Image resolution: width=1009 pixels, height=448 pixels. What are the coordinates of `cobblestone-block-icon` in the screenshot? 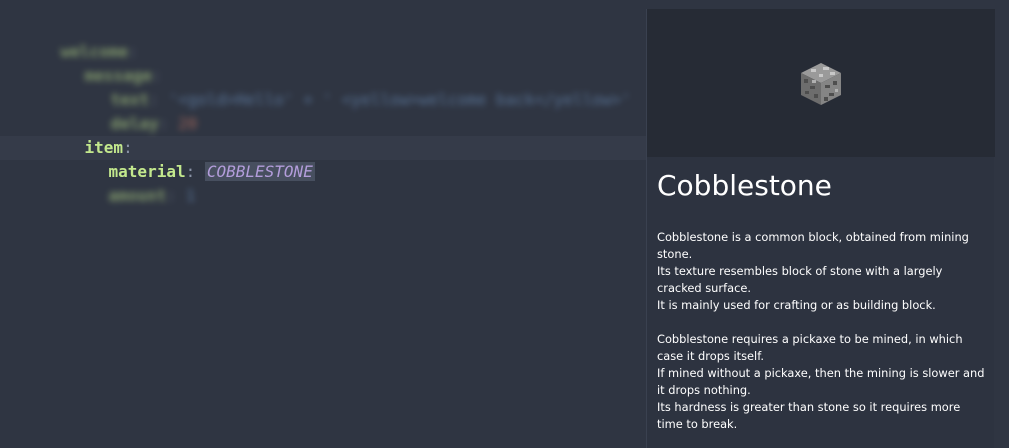 It's located at (821, 84).